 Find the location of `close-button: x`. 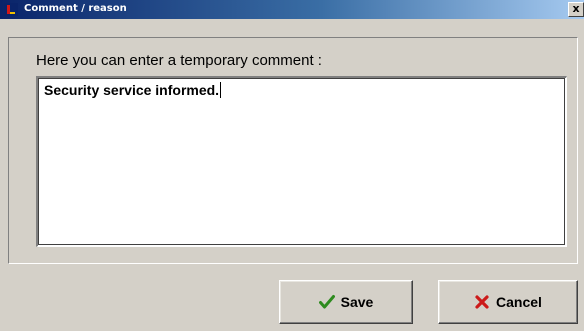

close-button: x is located at coordinates (576, 9).